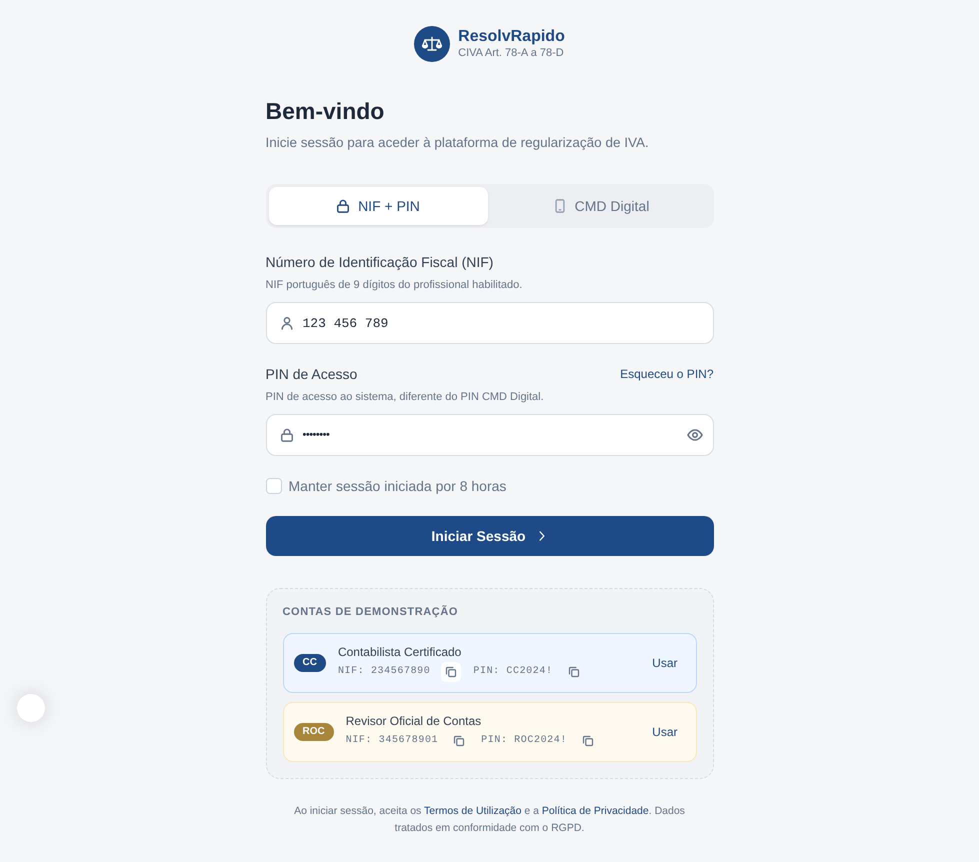 The height and width of the screenshot is (862, 979). What do you see at coordinates (371, 612) in the screenshot?
I see `demo-accounts-heading: CONTAS DE DEMONSTRAÇÃO` at bounding box center [371, 612].